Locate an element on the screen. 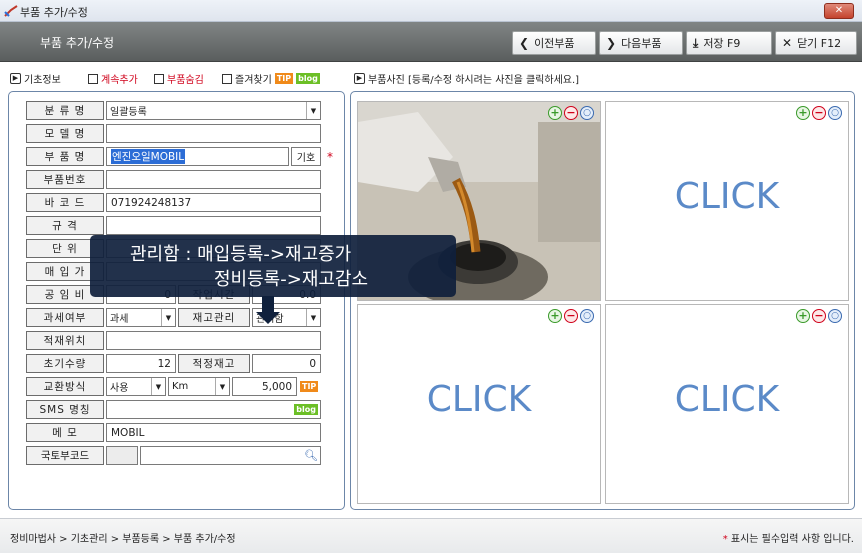 The height and width of the screenshot is (553, 862). window-title: 부품 추가/수정 is located at coordinates (54, 12).